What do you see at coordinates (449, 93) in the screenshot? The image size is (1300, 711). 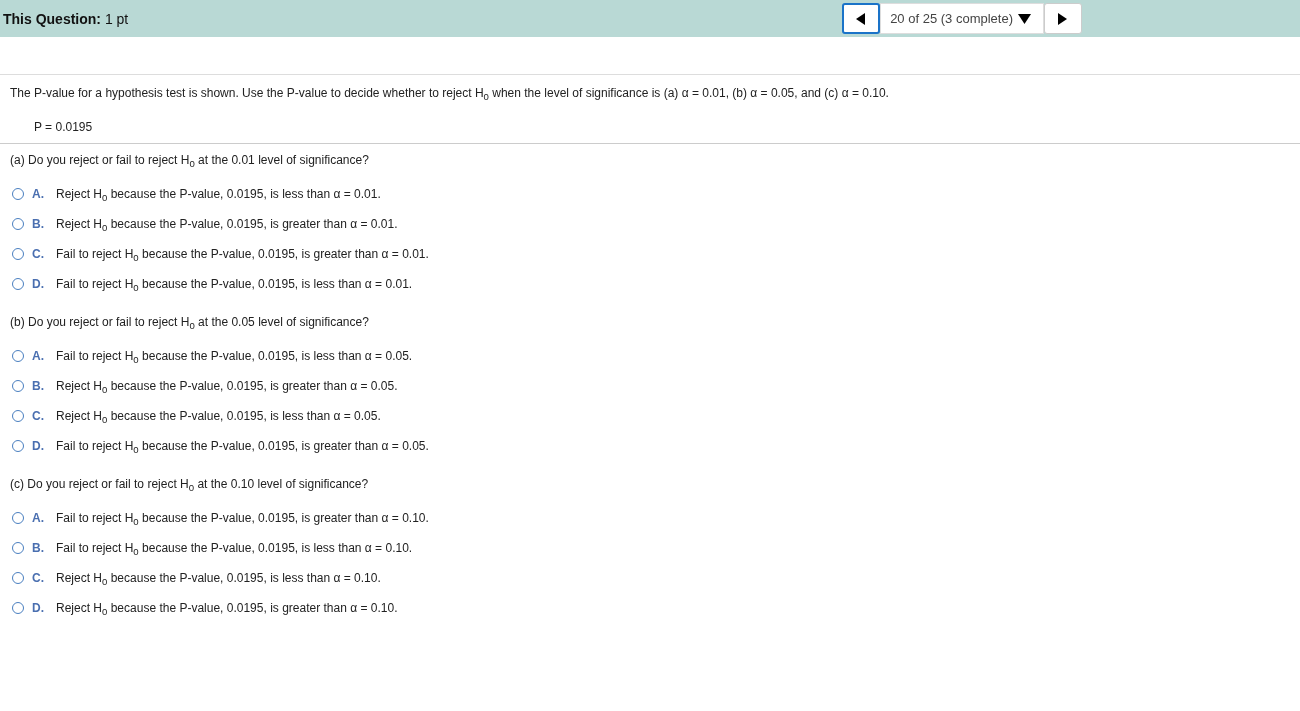 I see `instructions-text: The P-value for a hypothesis test is shown. Use the P-value to decide whether to reject H$_{0}$ when the level of significance is (a) α = 0.01, (b) α = 0.05, and (c) α = 0.10.` at bounding box center [449, 93].